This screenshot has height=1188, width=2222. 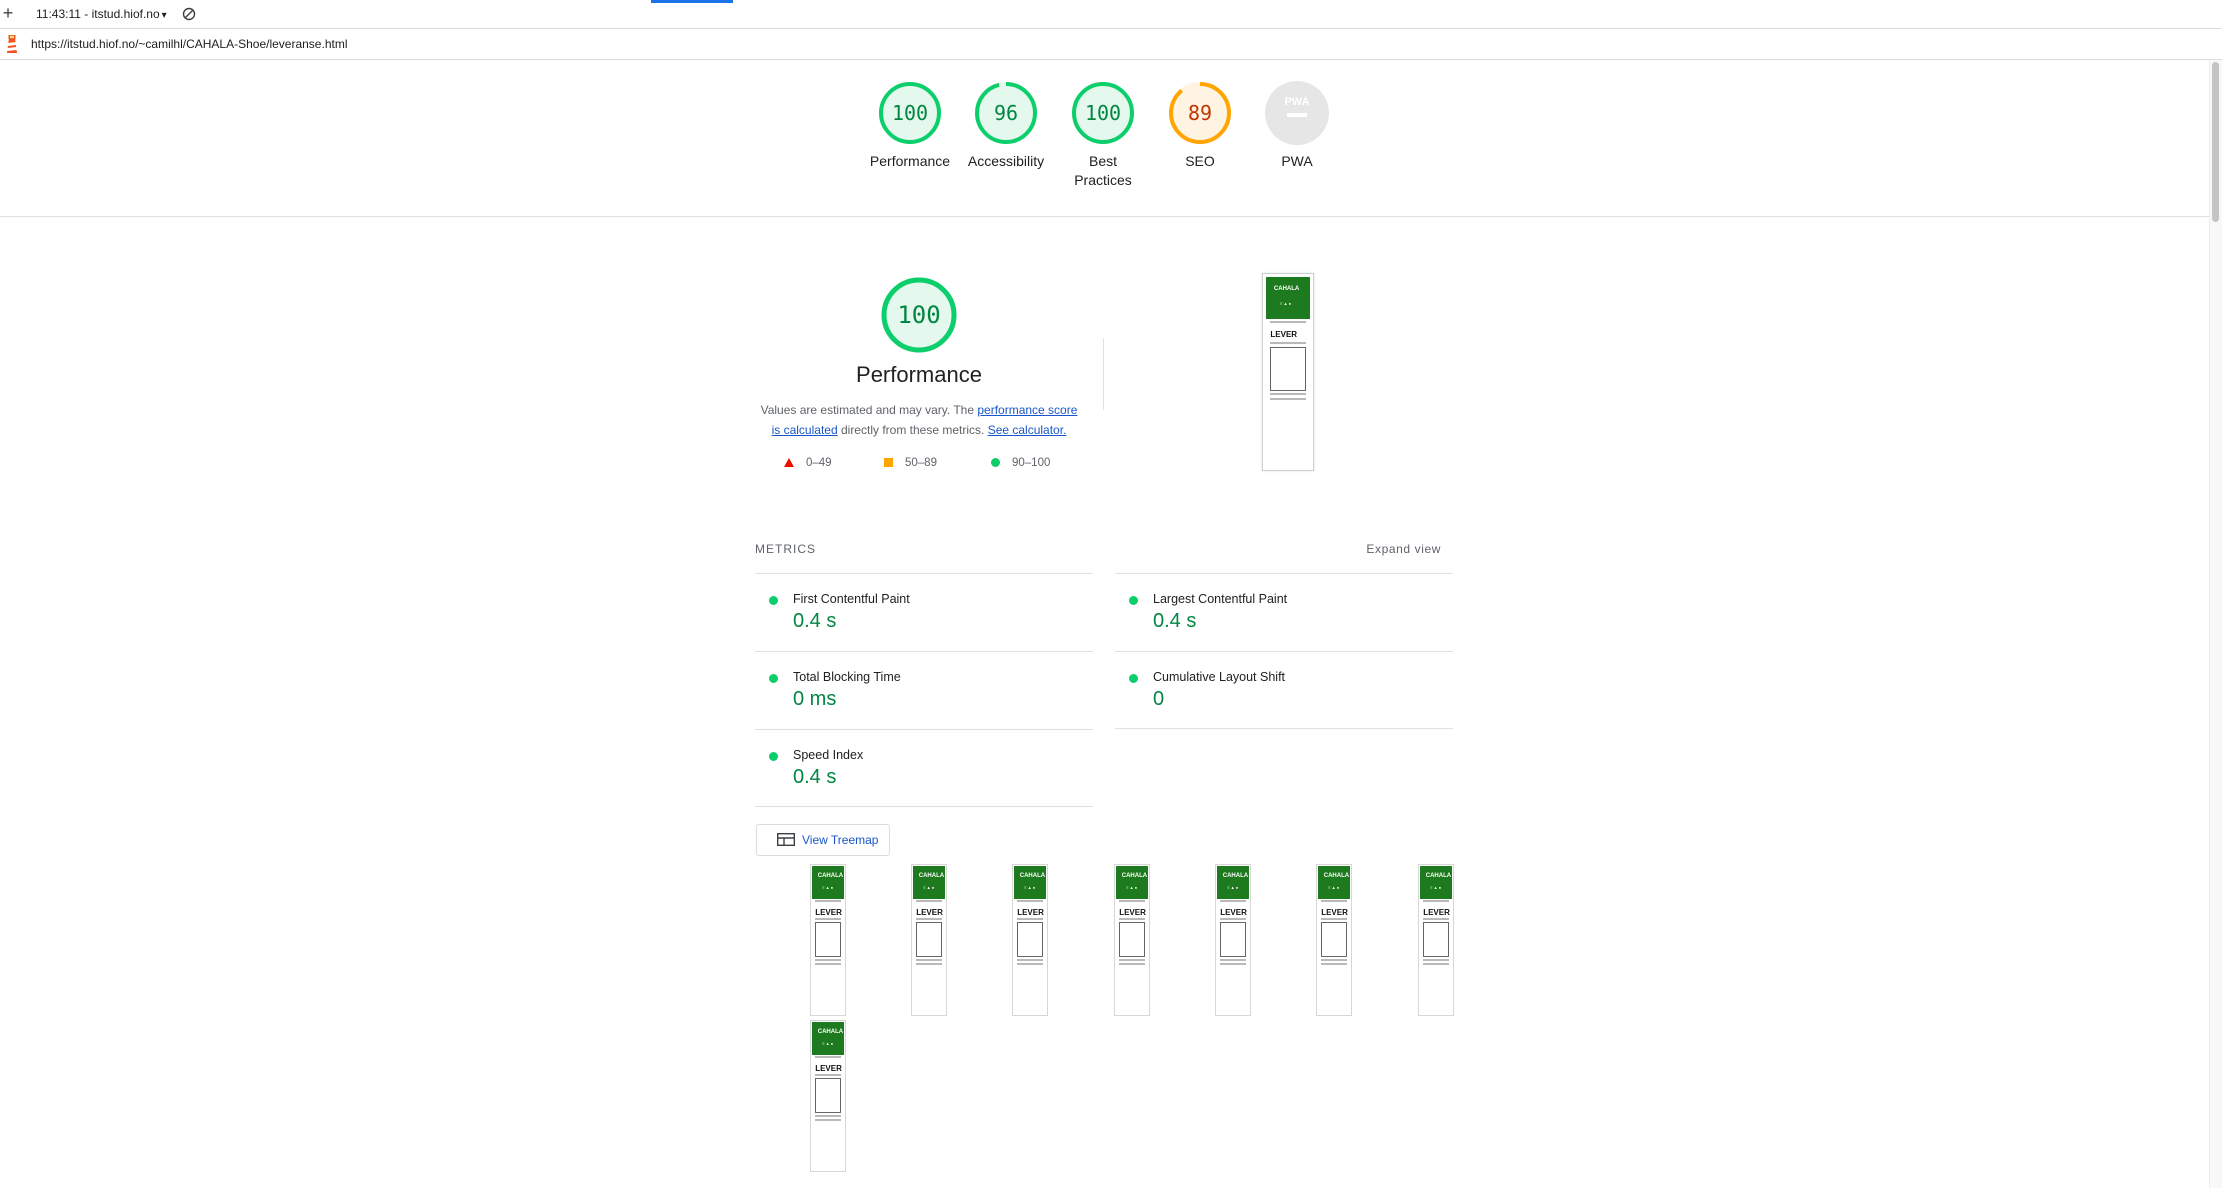 What do you see at coordinates (924, 806) in the screenshot?
I see `metrics-bottom-divider` at bounding box center [924, 806].